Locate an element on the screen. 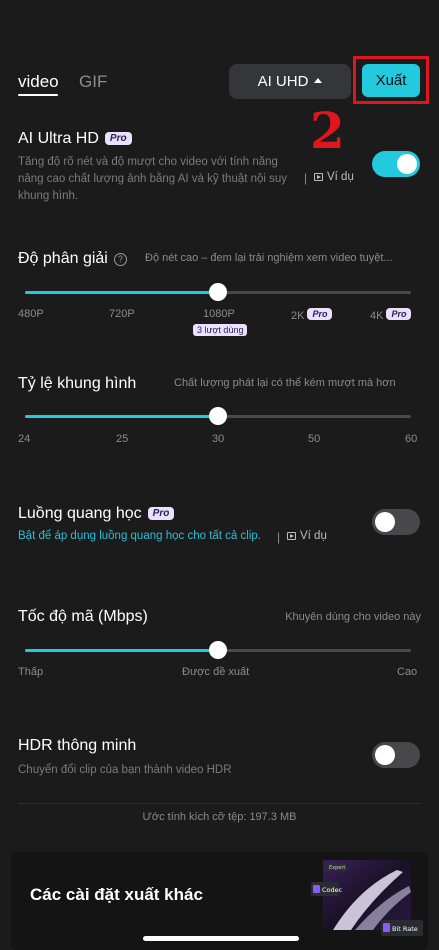  bitrate-slider is located at coordinates (218, 650).